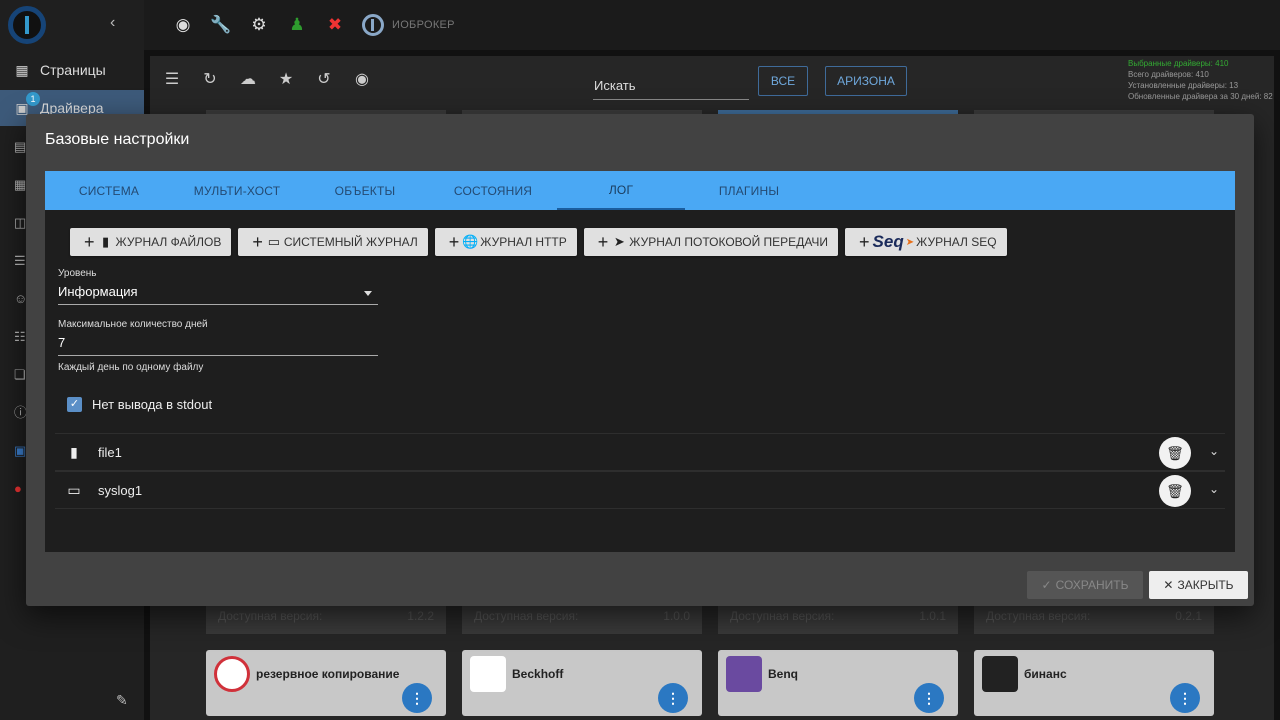  I want to click on close-button: ✕ ЗАКРЫТЬ, so click(1198, 585).